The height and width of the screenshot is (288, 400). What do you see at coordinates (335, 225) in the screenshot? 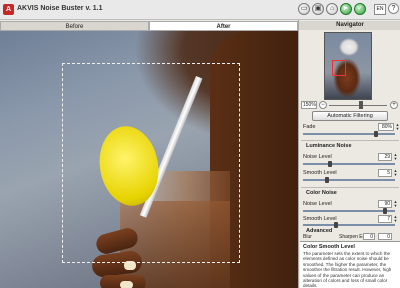
I see `color-smooth-level-thumb` at bounding box center [335, 225].